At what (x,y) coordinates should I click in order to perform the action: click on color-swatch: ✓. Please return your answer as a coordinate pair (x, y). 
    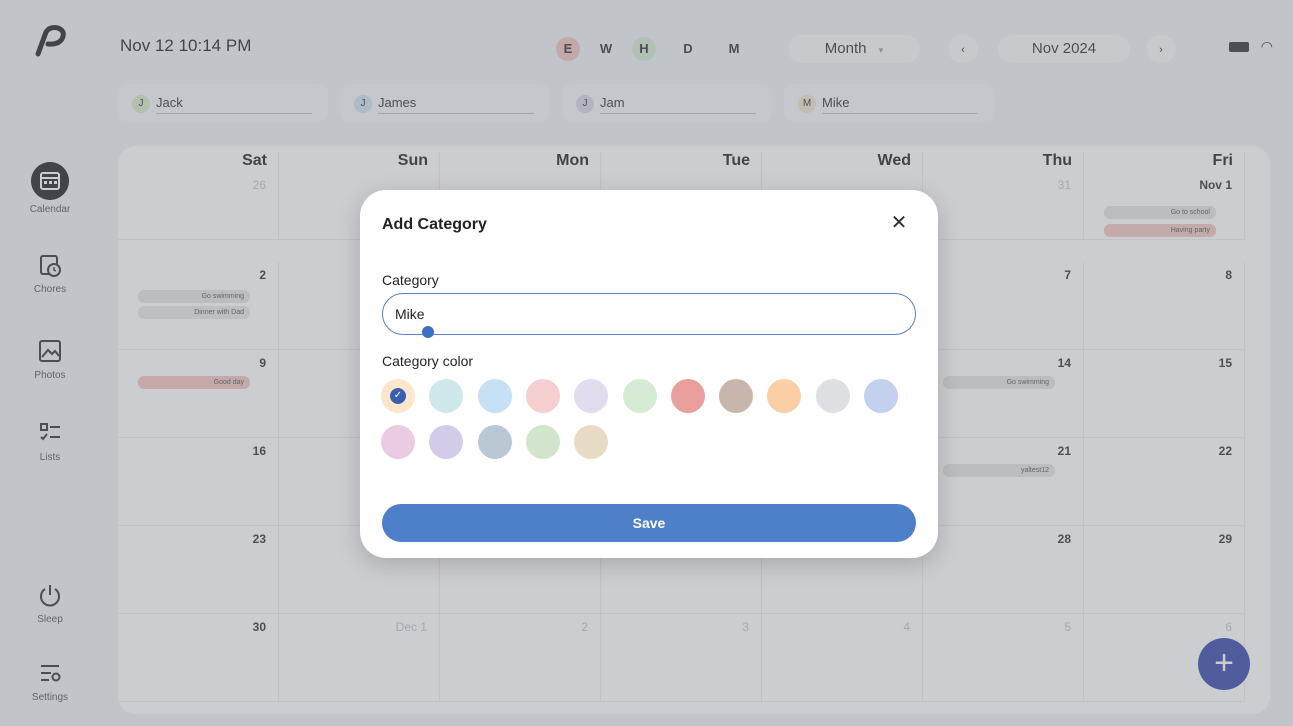
    Looking at the image, I should click on (398, 396).